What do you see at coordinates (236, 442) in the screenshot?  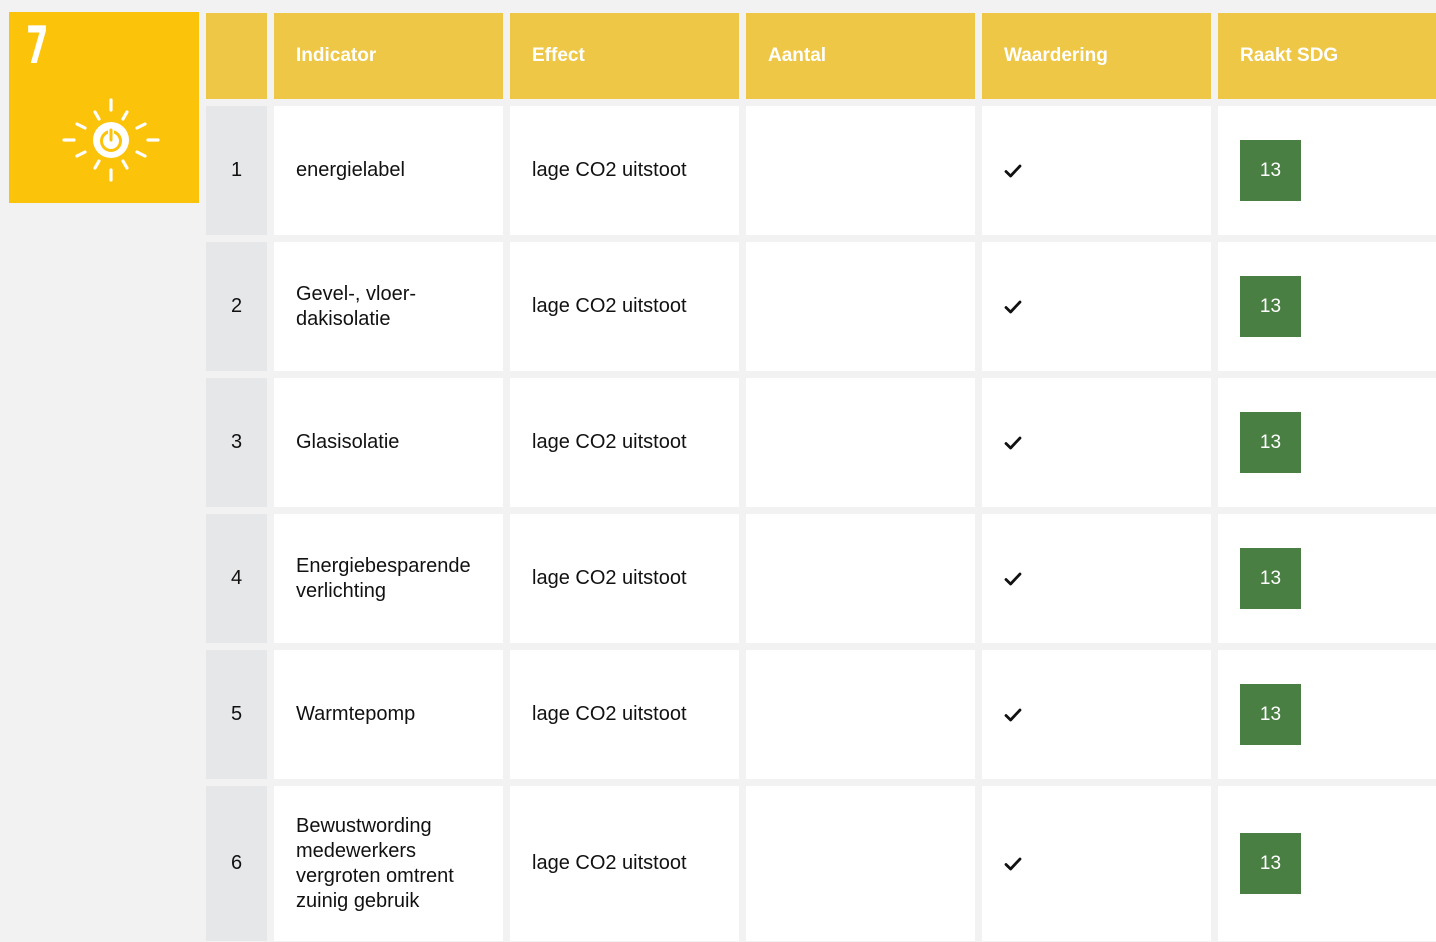 I see `row-number: 3` at bounding box center [236, 442].